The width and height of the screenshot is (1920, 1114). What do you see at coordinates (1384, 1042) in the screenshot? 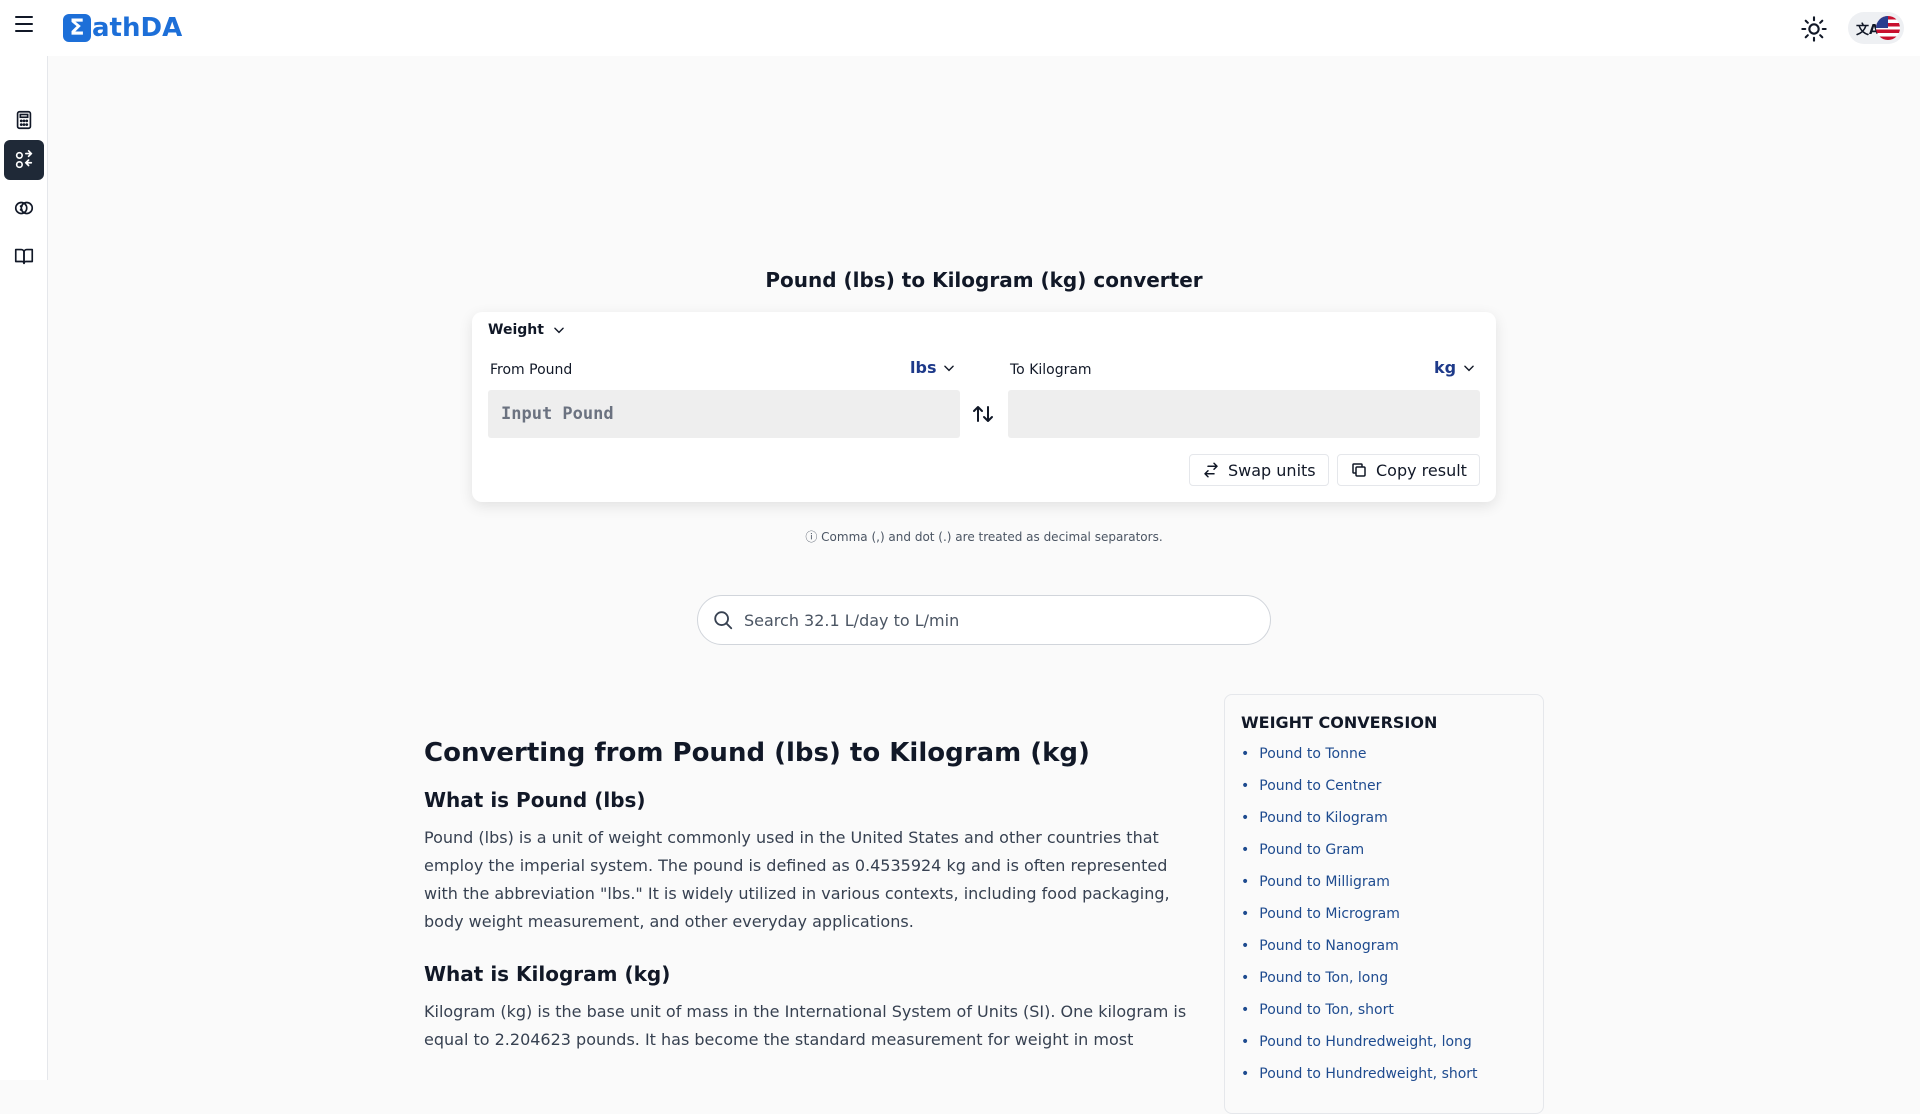
I see `related-link: Pound to Hundredweight, long` at bounding box center [1384, 1042].